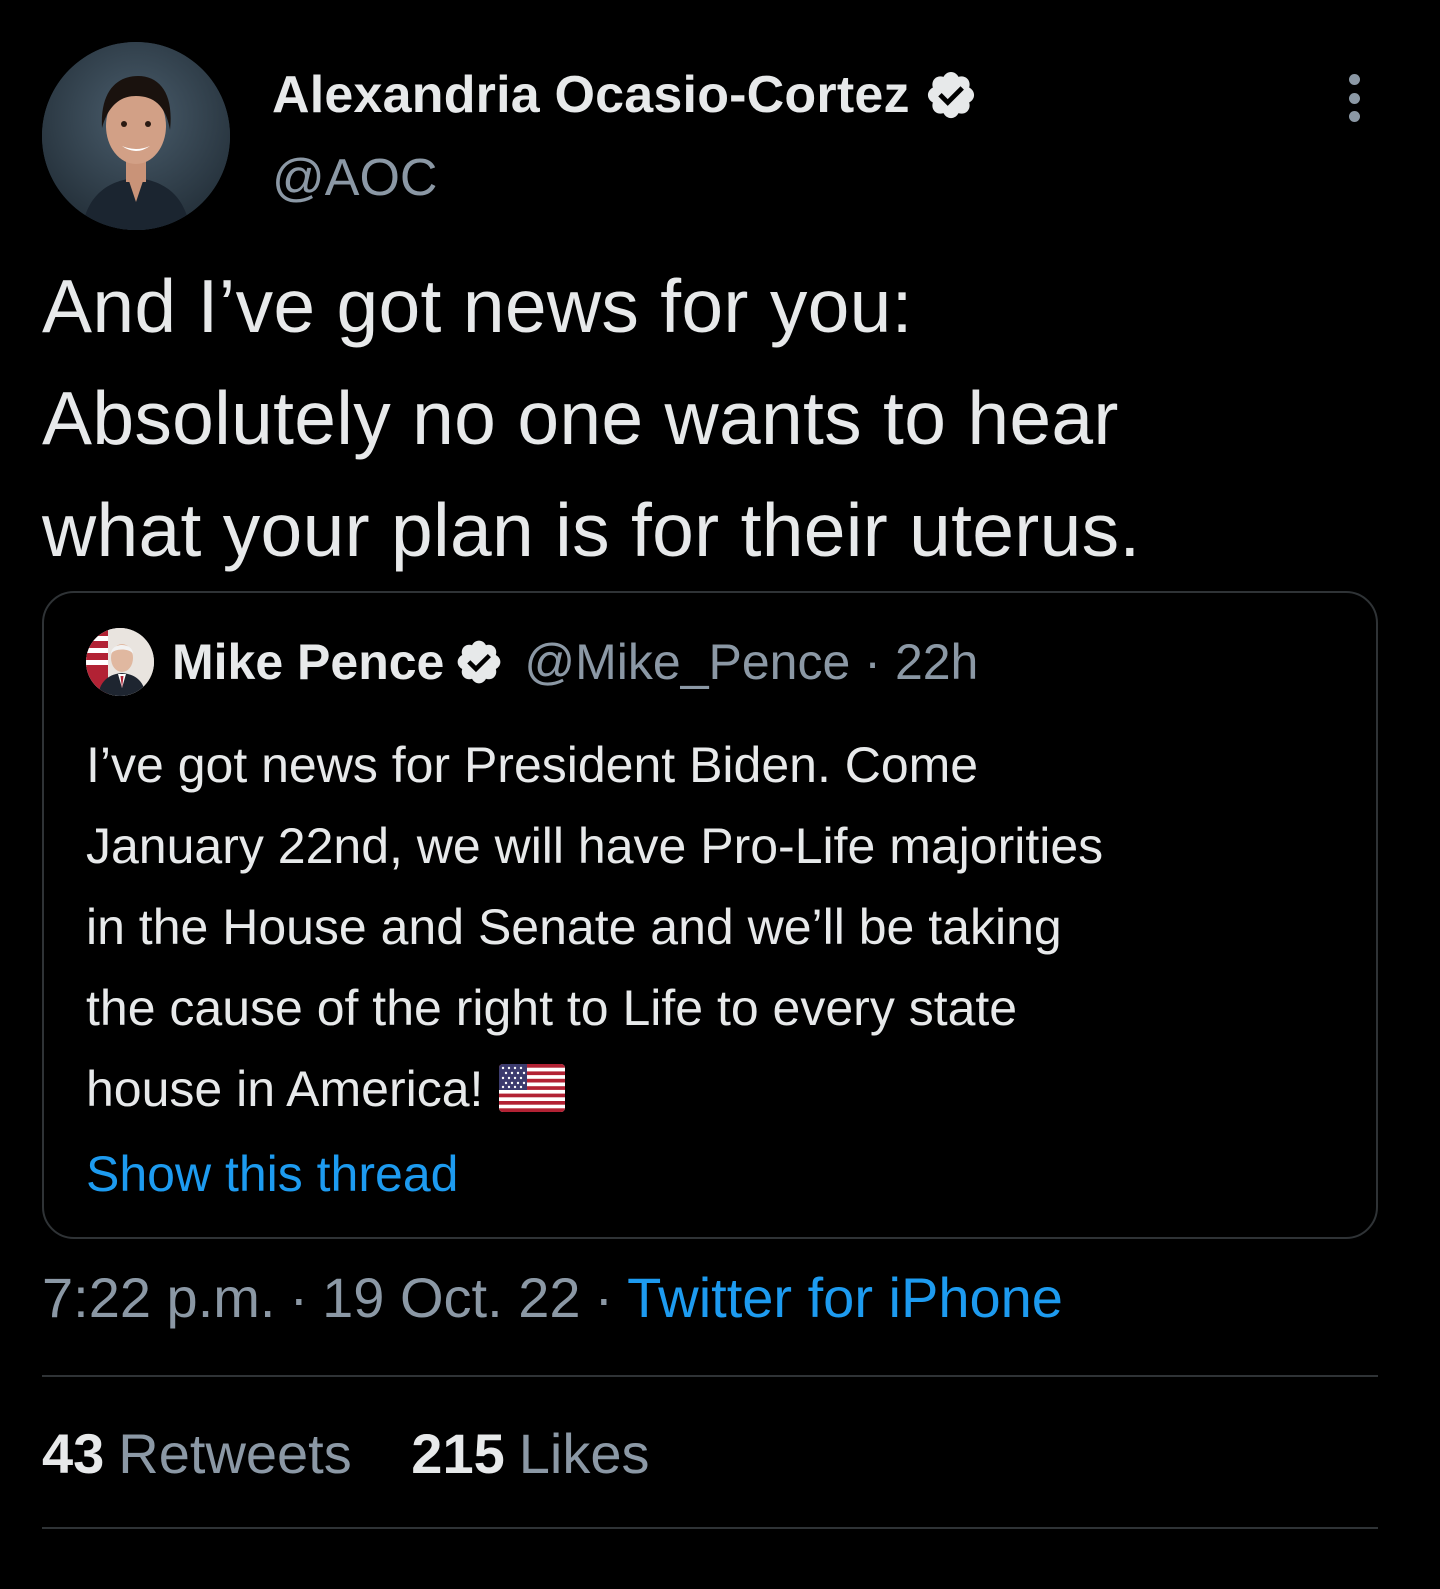 This screenshot has height=1589, width=1440. I want to click on author-name-row: Alexandria Ocasio-Cortez, so click(625, 95).